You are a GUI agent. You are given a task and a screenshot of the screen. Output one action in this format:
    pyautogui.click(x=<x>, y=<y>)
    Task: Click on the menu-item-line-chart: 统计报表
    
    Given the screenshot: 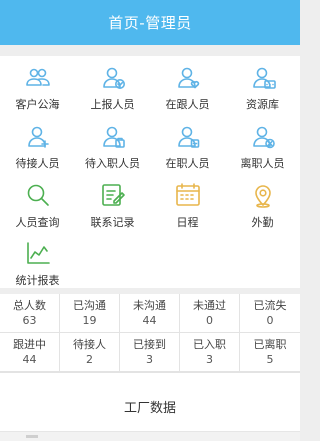 What is the action you would take?
    pyautogui.click(x=37, y=262)
    